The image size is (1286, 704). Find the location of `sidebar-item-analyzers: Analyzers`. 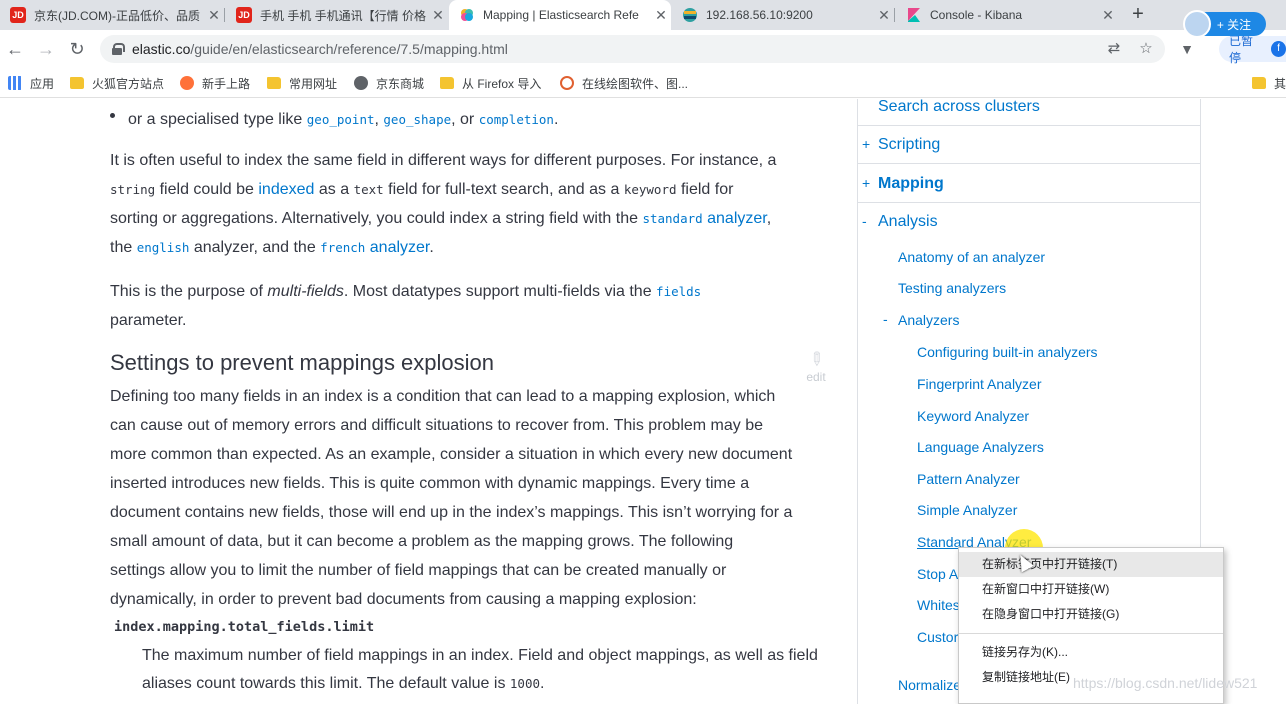

sidebar-item-analyzers: Analyzers is located at coordinates (928, 320).